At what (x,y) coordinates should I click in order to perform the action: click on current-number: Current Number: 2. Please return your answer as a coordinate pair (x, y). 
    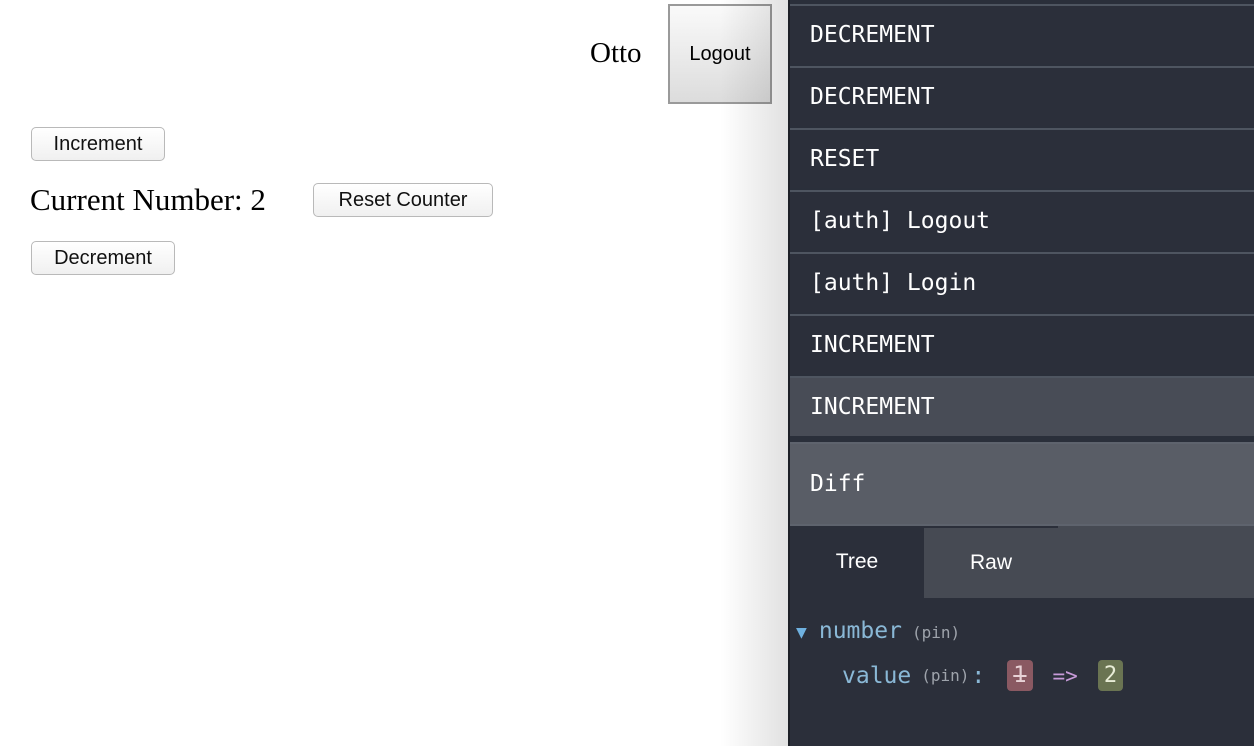
    Looking at the image, I should click on (148, 199).